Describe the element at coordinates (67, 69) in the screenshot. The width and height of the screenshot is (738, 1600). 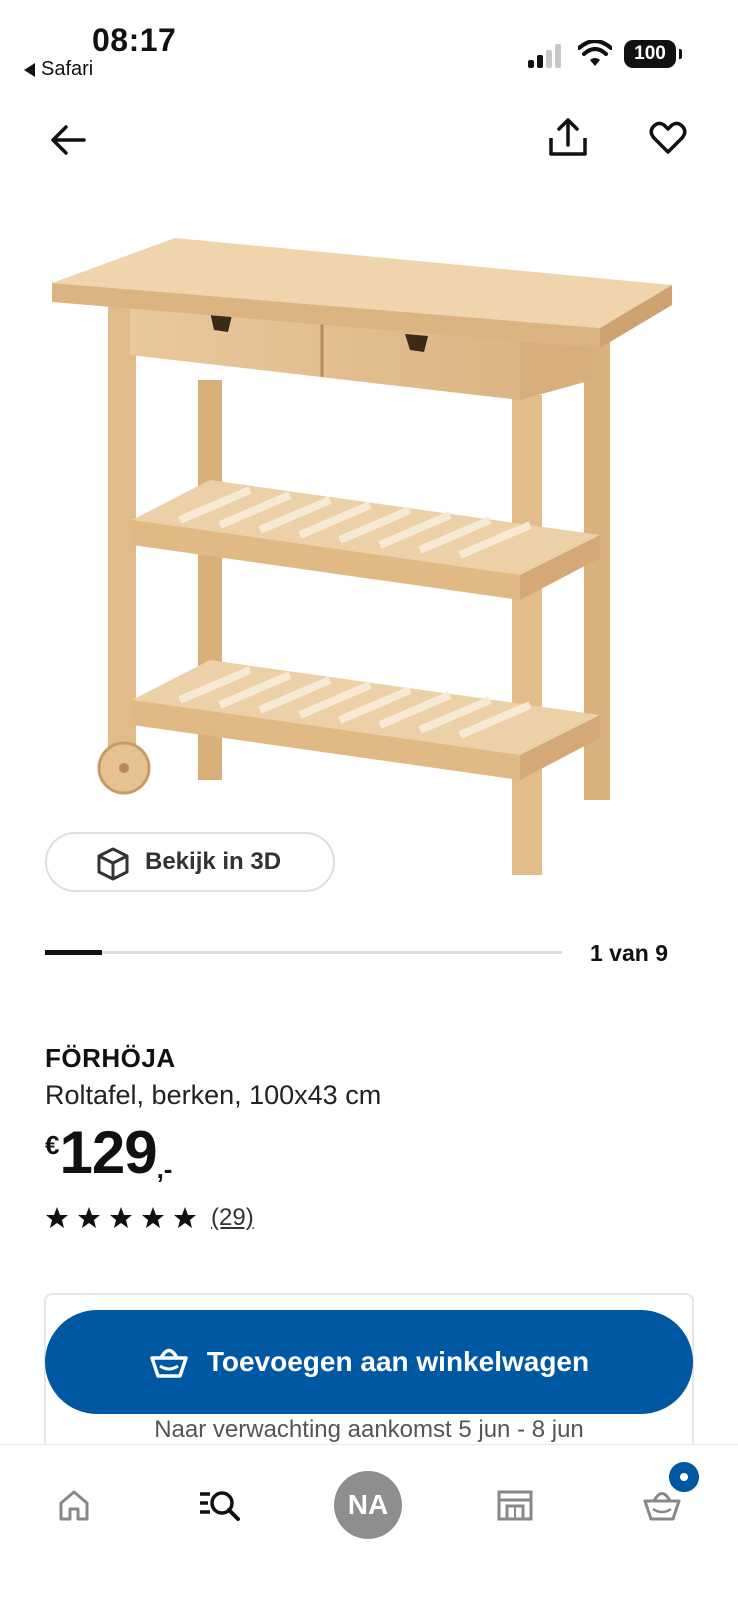
I see `back-app-label: Safari` at that location.